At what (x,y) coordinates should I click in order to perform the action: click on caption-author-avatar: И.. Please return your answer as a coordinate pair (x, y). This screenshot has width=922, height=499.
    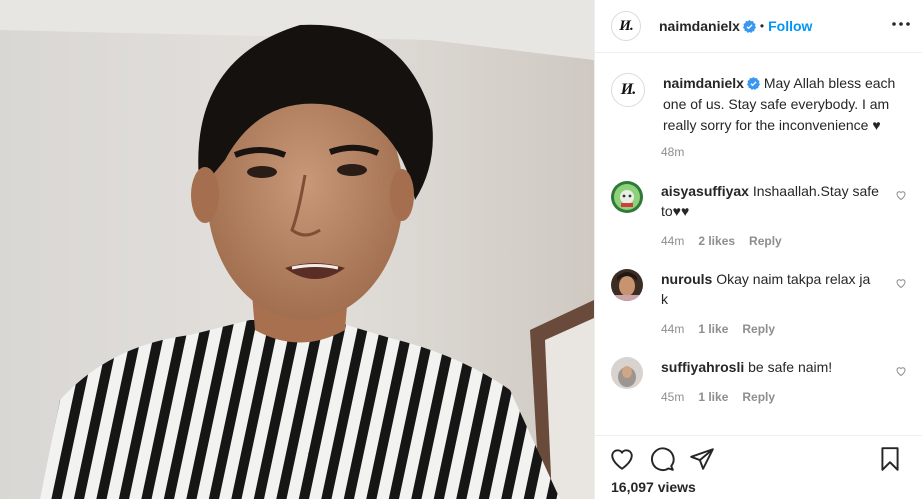
    Looking at the image, I should click on (628, 90).